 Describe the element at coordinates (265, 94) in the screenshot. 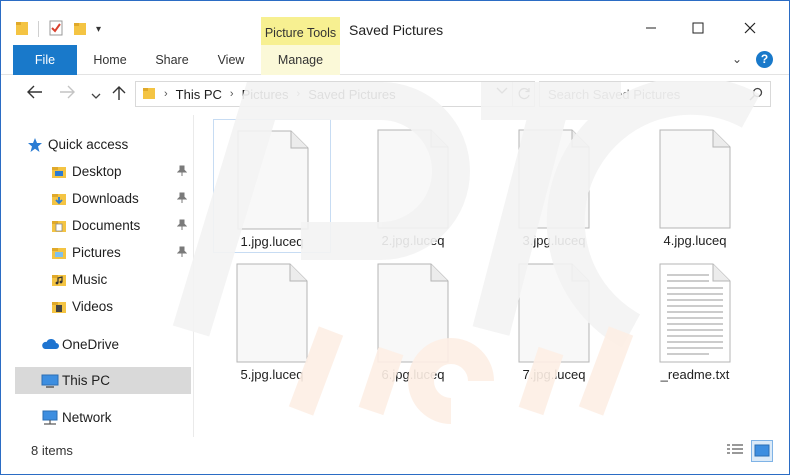

I see `breadcrumb-pictures: Pictures` at that location.